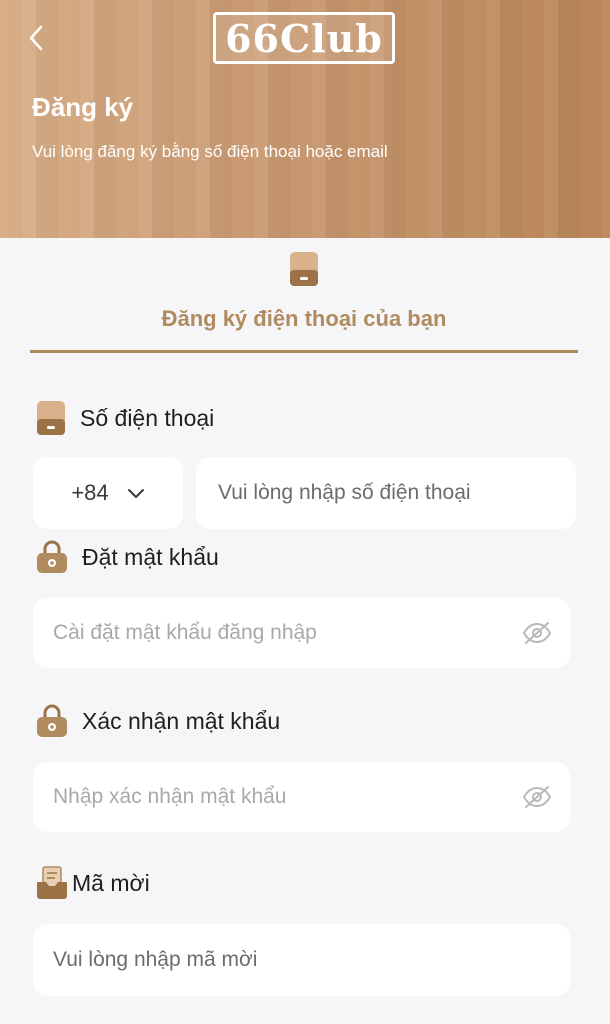 The width and height of the screenshot is (610, 1024). What do you see at coordinates (52, 882) in the screenshot?
I see `invite-icon` at bounding box center [52, 882].